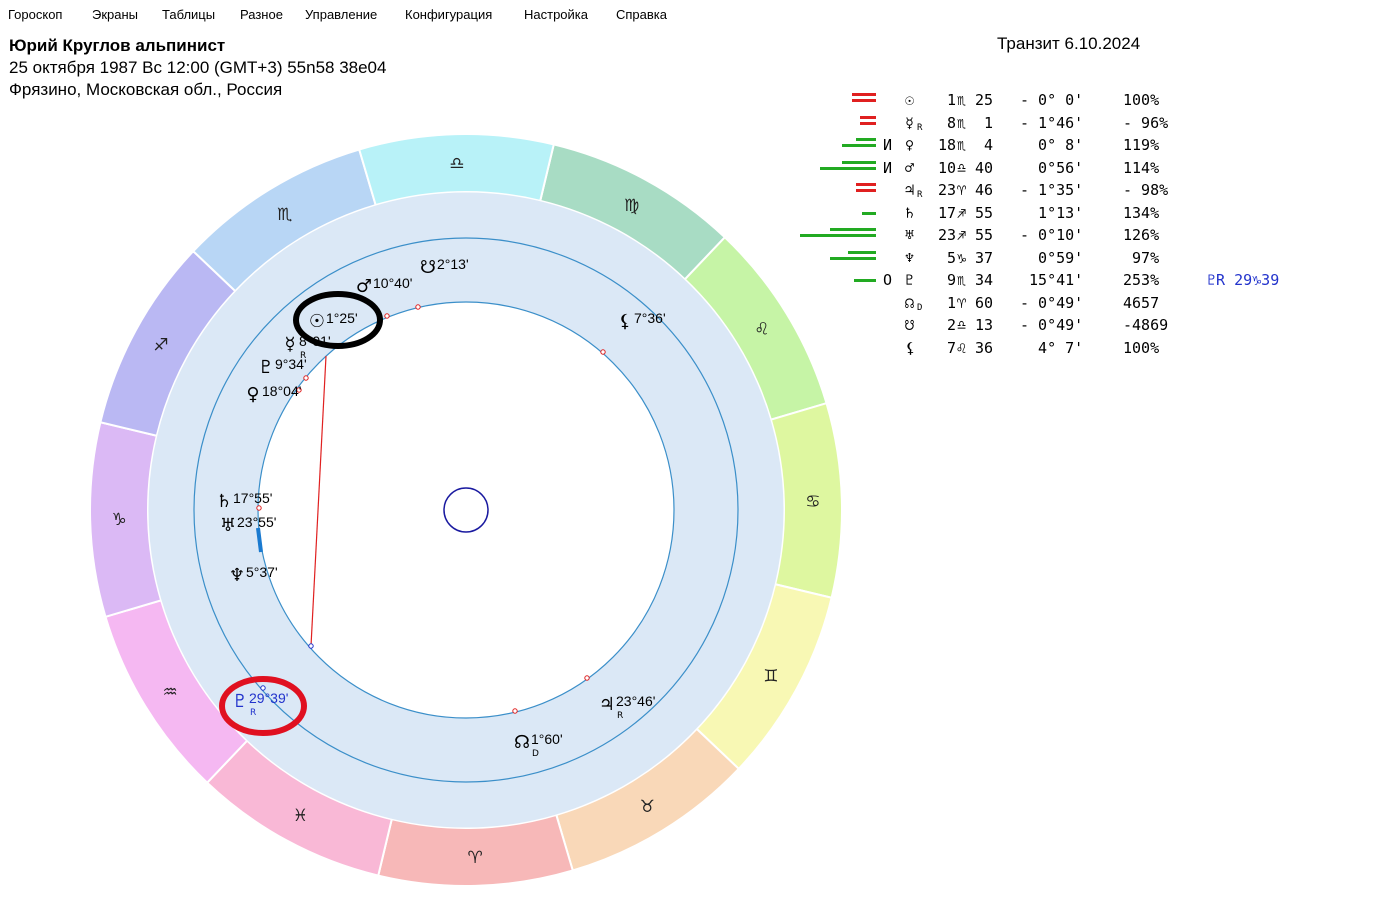 The image size is (1396, 906). I want to click on zodiac-glyph-aquarius: ♒, so click(170, 692).